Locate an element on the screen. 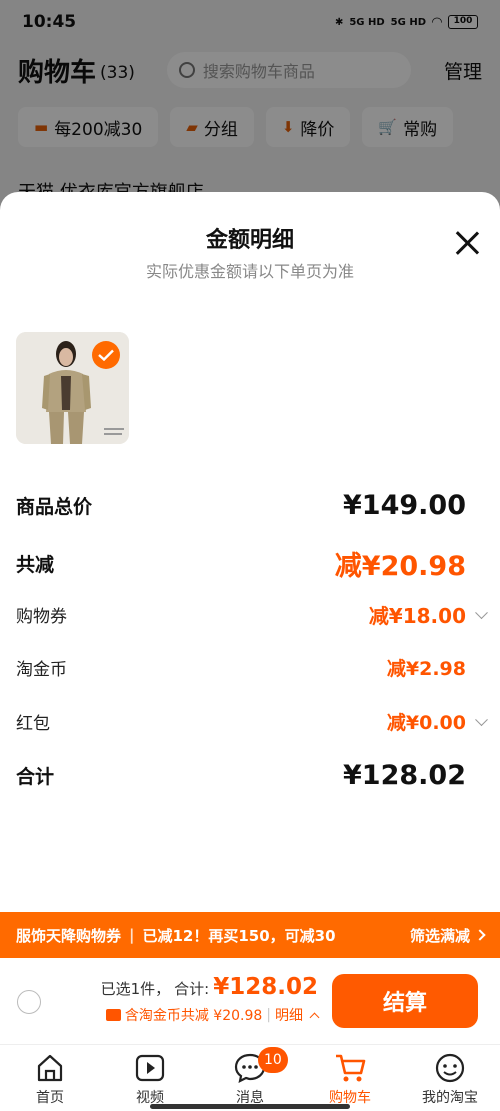  red-packet-label: 红包 is located at coordinates (33, 724).